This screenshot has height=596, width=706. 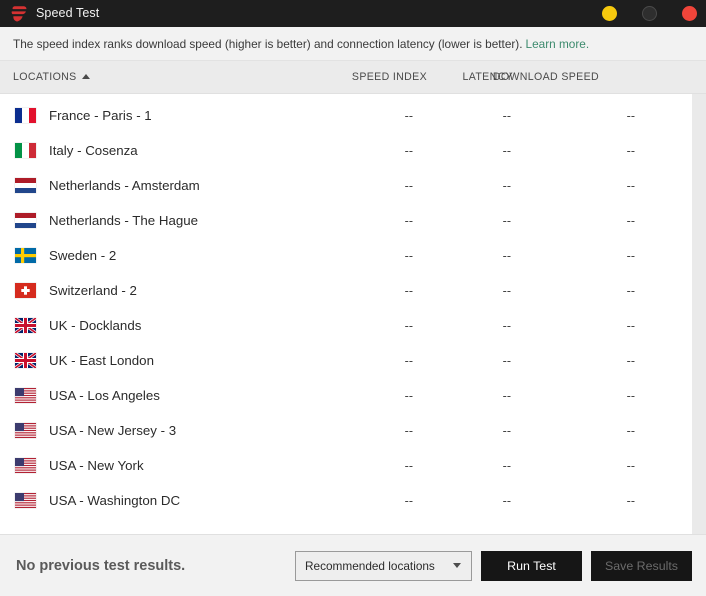 I want to click on minimize-circle-icon, so click(x=609, y=13).